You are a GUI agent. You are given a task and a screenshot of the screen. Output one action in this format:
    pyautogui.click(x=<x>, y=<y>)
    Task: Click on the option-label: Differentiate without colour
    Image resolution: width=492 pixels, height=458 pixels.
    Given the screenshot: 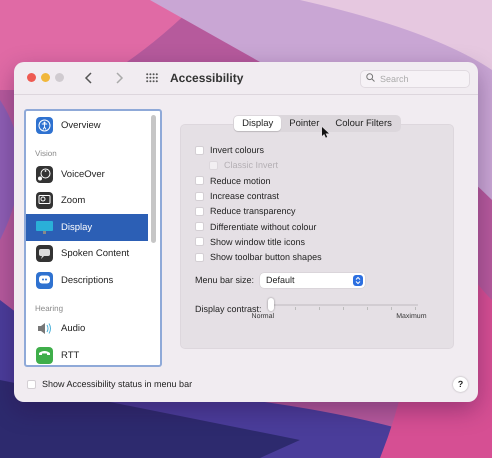 What is the action you would take?
    pyautogui.click(x=263, y=227)
    